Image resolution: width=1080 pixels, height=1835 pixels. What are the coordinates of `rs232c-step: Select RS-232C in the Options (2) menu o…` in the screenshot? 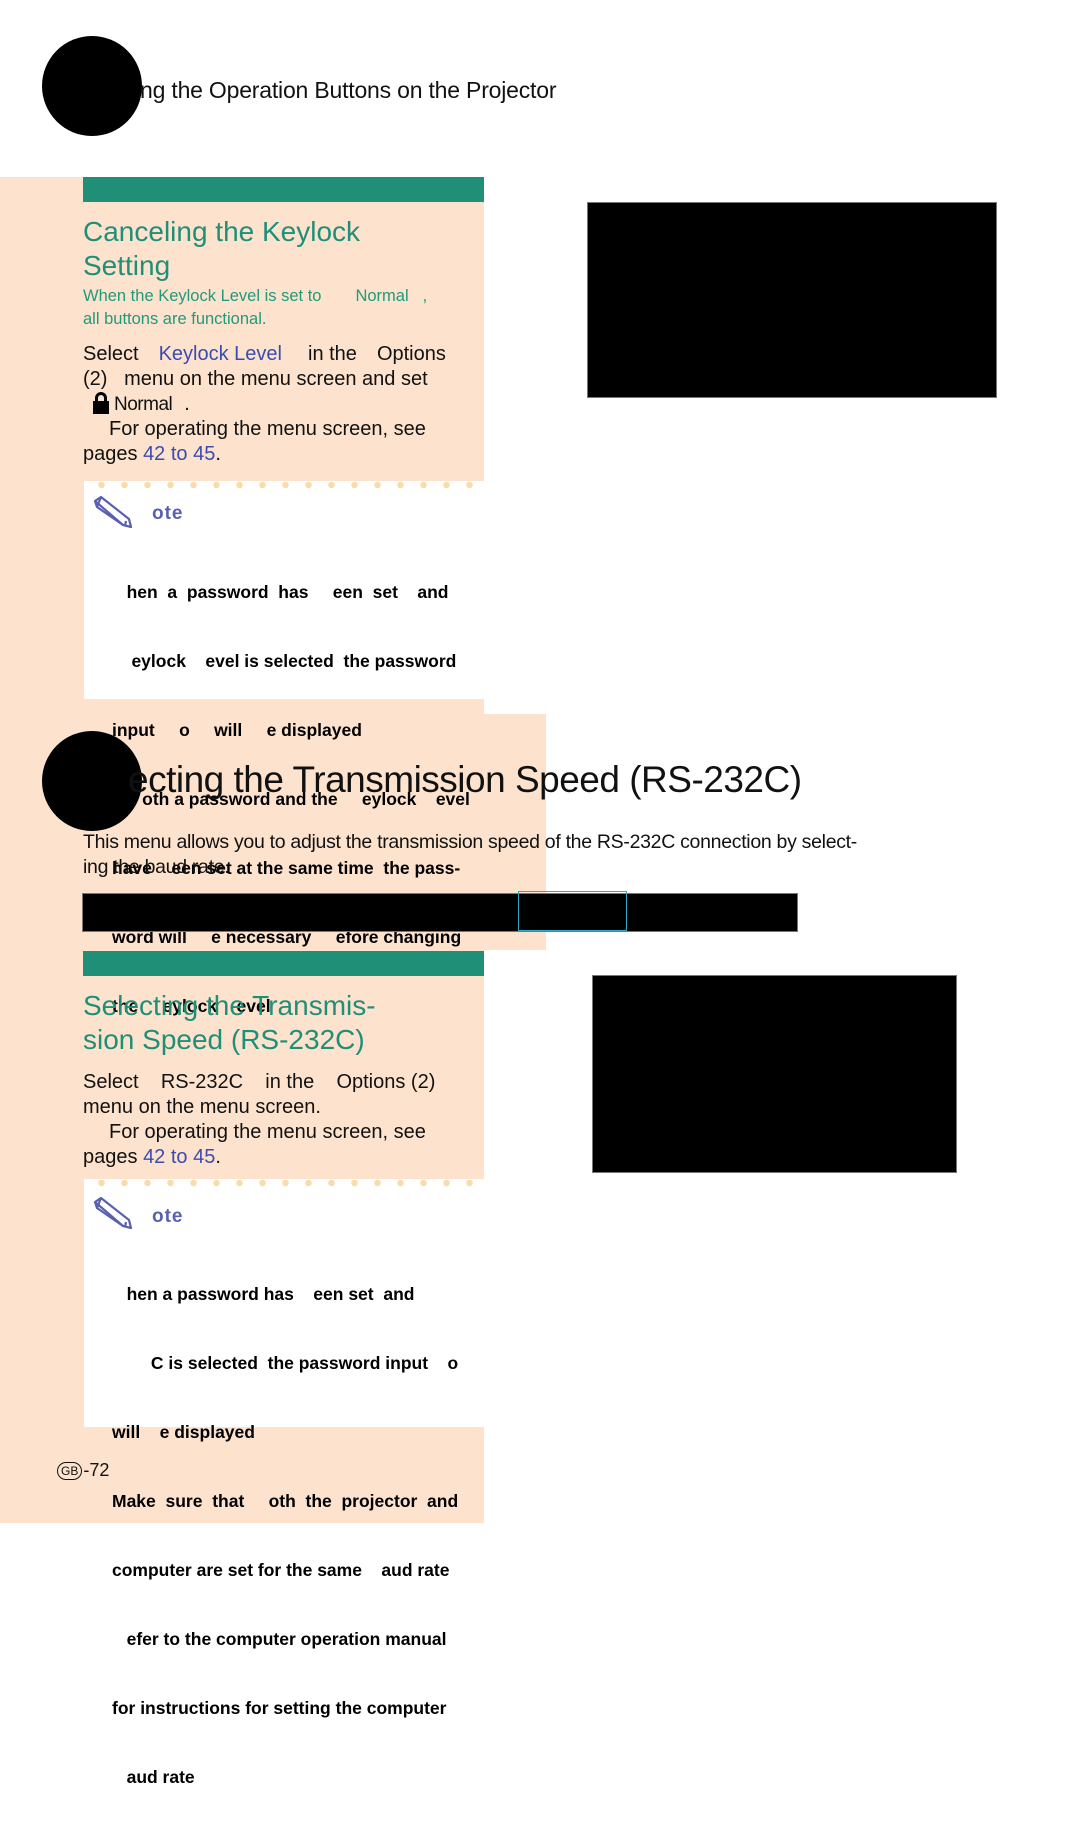 It's located at (283, 1120).